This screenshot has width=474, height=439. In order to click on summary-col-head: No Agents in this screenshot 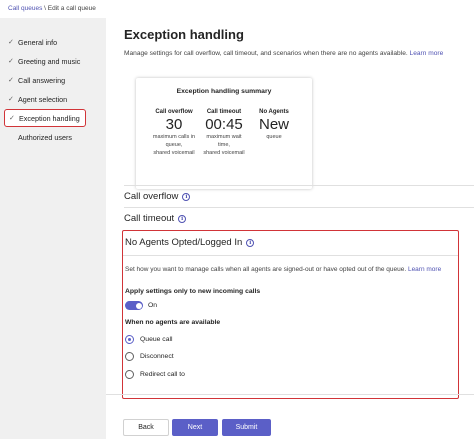, I will do `click(274, 112)`.